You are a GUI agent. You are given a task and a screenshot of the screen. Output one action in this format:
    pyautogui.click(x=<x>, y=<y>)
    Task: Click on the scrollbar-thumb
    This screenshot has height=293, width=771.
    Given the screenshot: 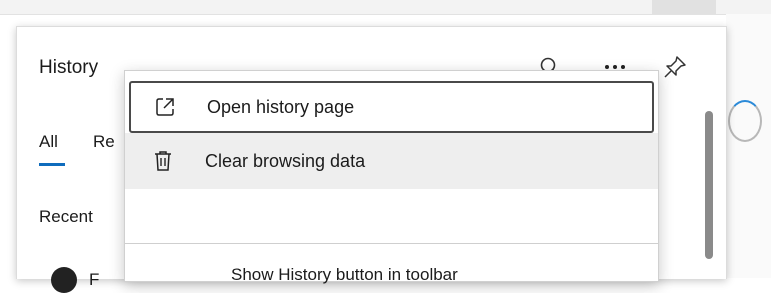 What is the action you would take?
    pyautogui.click(x=709, y=185)
    